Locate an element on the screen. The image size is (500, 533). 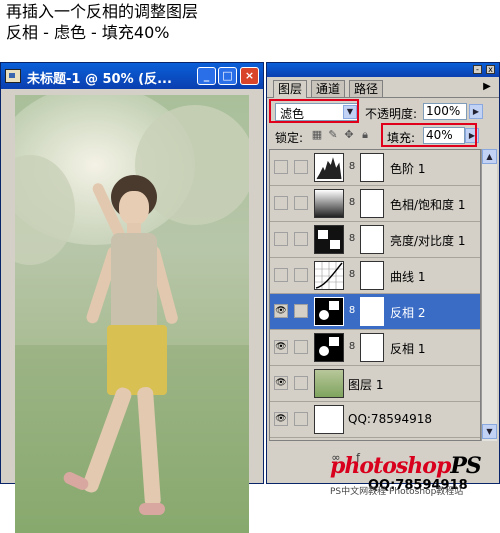
photoshop-doc-icon is located at coordinates (13, 76).